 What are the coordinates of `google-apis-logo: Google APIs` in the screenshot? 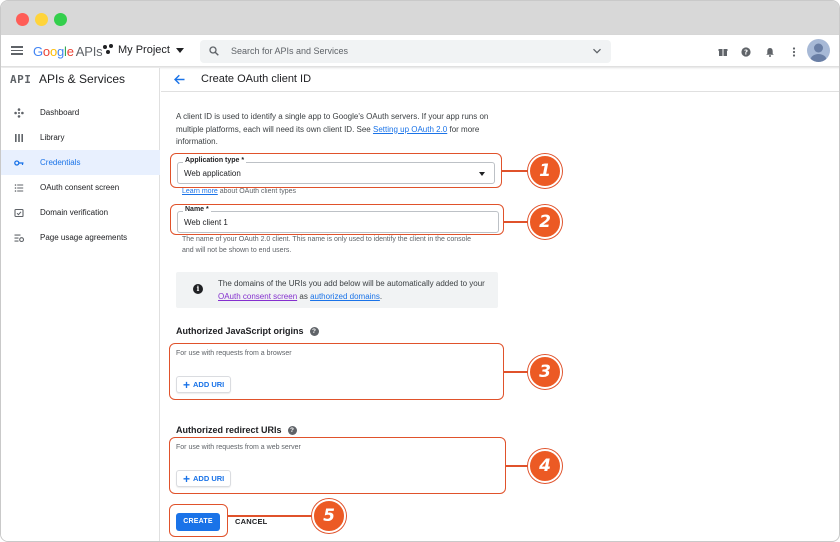 It's located at (68, 51).